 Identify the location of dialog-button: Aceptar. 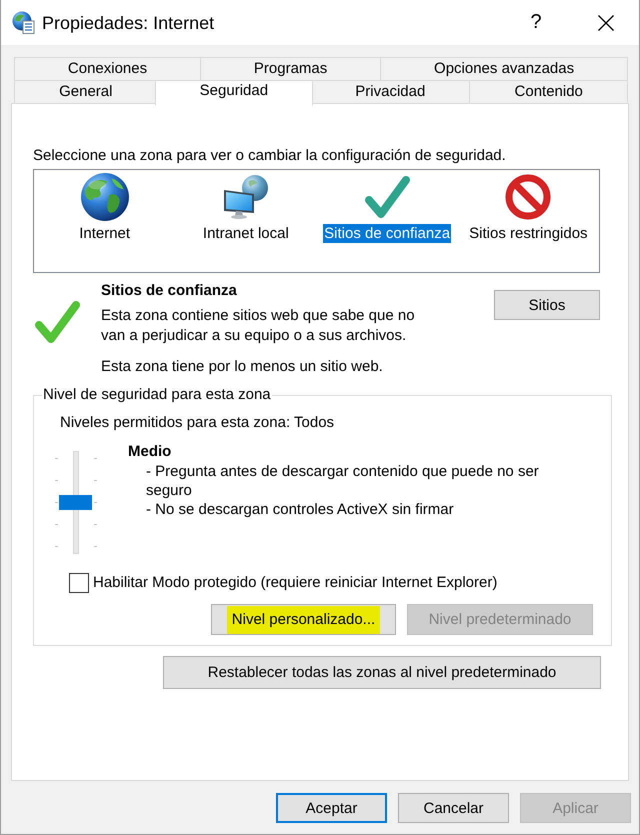
(331, 808).